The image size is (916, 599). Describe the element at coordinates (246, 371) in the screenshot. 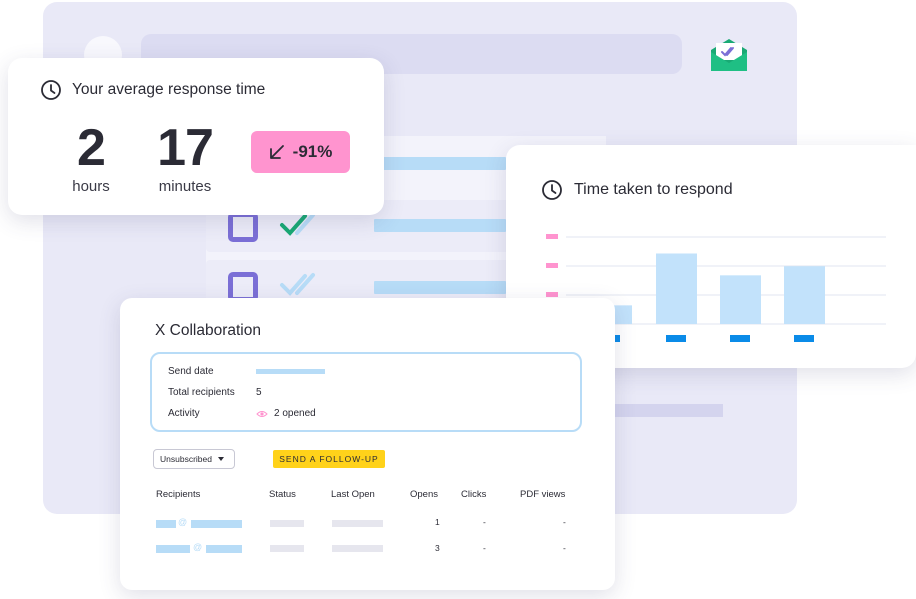

I see `send-date-row: Send date` at that location.